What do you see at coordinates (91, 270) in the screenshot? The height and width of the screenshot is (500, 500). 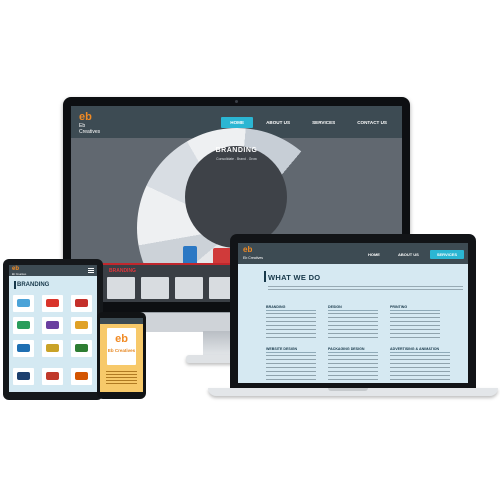 I see `hamburger-menu-icon` at bounding box center [91, 270].